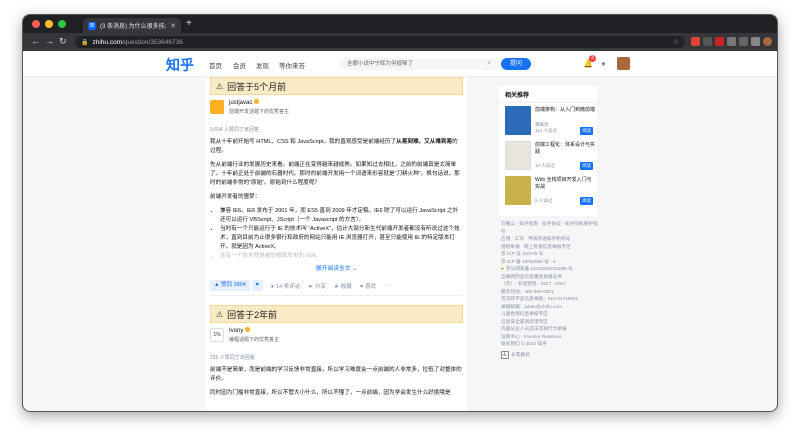 Image resolution: width=800 pixels, height=441 pixels. I want to click on footer-link: 京 ICP 证 110745 号, so click(551, 254).